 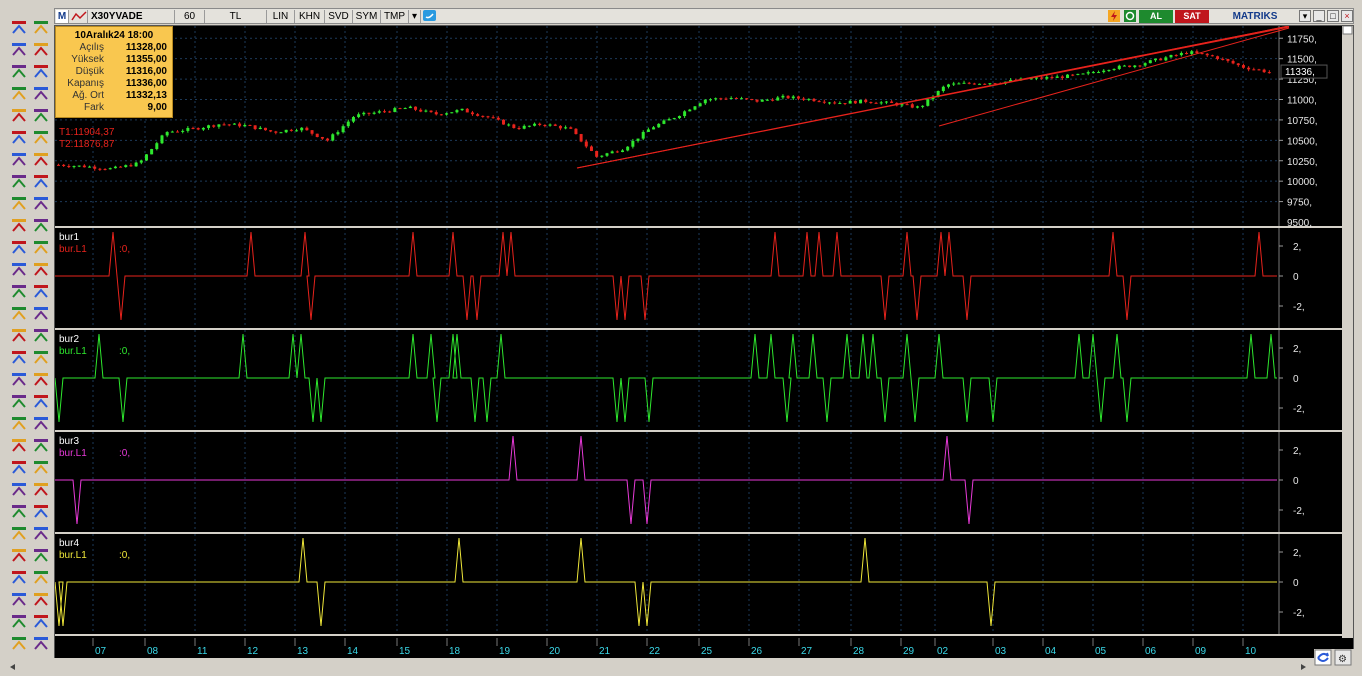 What do you see at coordinates (1333, 16) in the screenshot?
I see `restore-icon: □` at bounding box center [1333, 16].